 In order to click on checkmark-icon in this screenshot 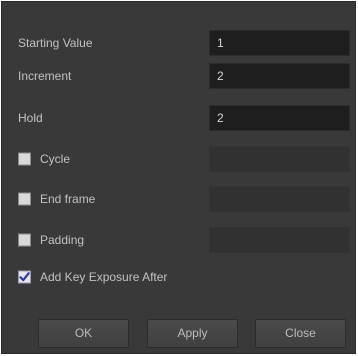, I will do `click(24, 277)`.